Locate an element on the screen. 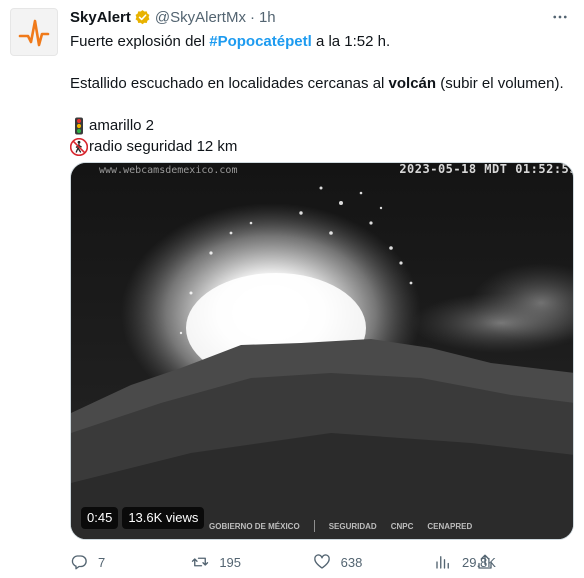  tweet-header: SkyAlert @SkyAlertMx · 1h is located at coordinates (322, 17).